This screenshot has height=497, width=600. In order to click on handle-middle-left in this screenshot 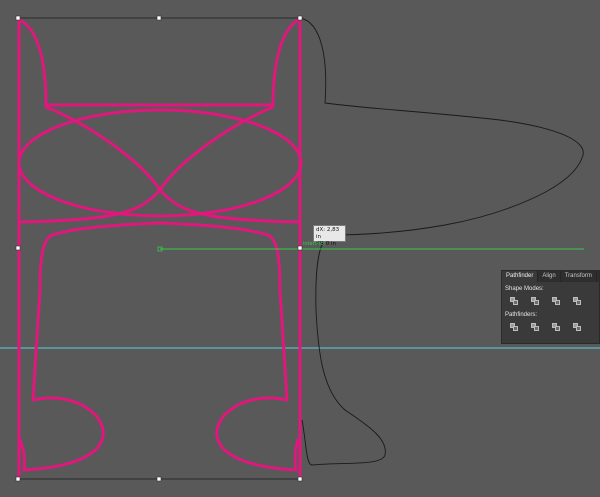, I will do `click(18, 248)`.